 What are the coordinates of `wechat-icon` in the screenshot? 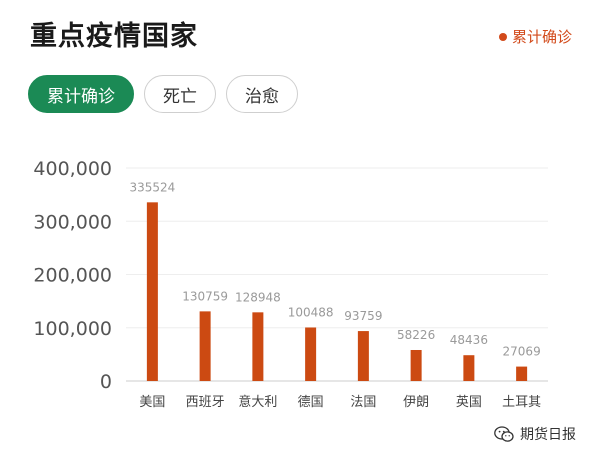 It's located at (504, 433).